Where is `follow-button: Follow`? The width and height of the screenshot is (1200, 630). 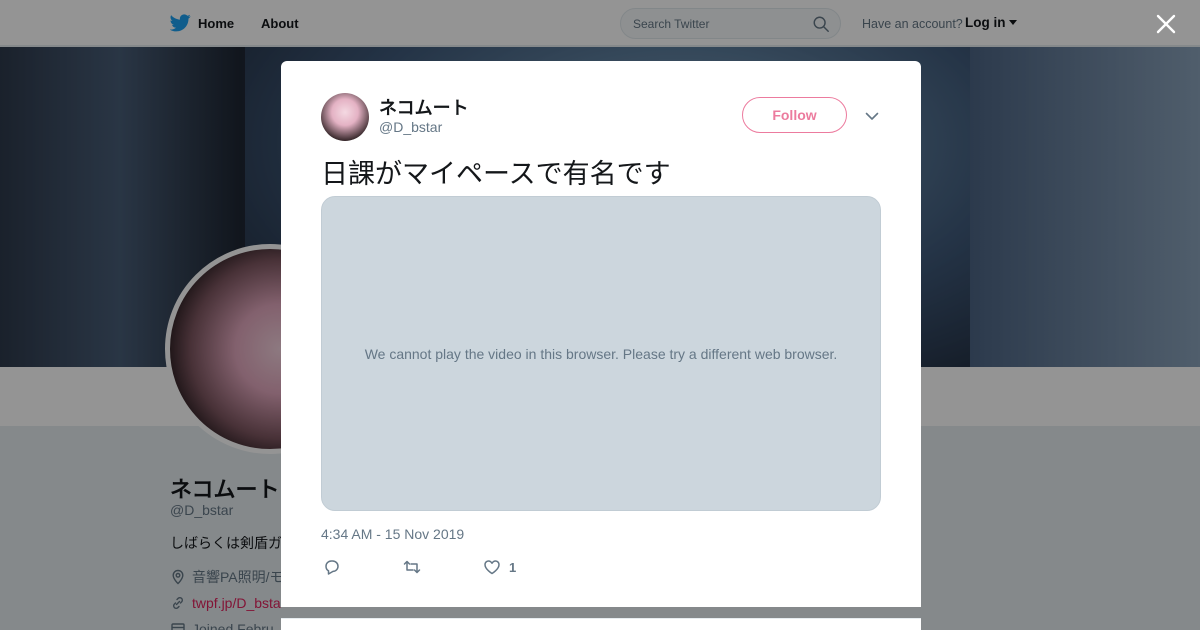 follow-button: Follow is located at coordinates (794, 115).